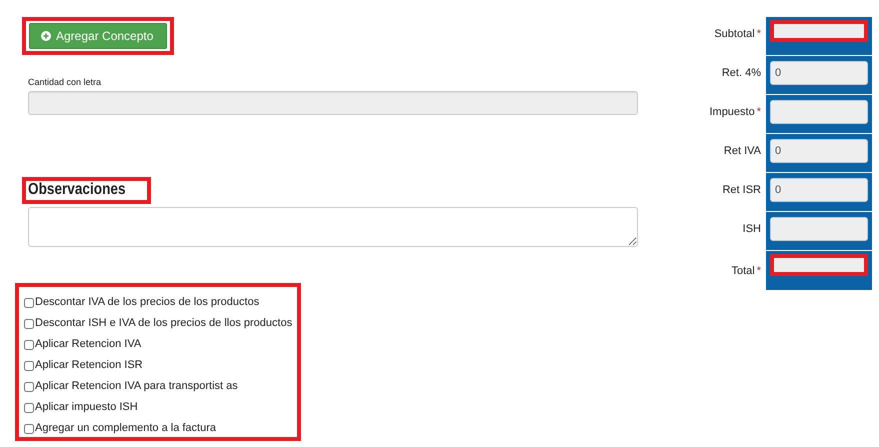 This screenshot has width=879, height=447. I want to click on total-label: ISH, so click(751, 228).